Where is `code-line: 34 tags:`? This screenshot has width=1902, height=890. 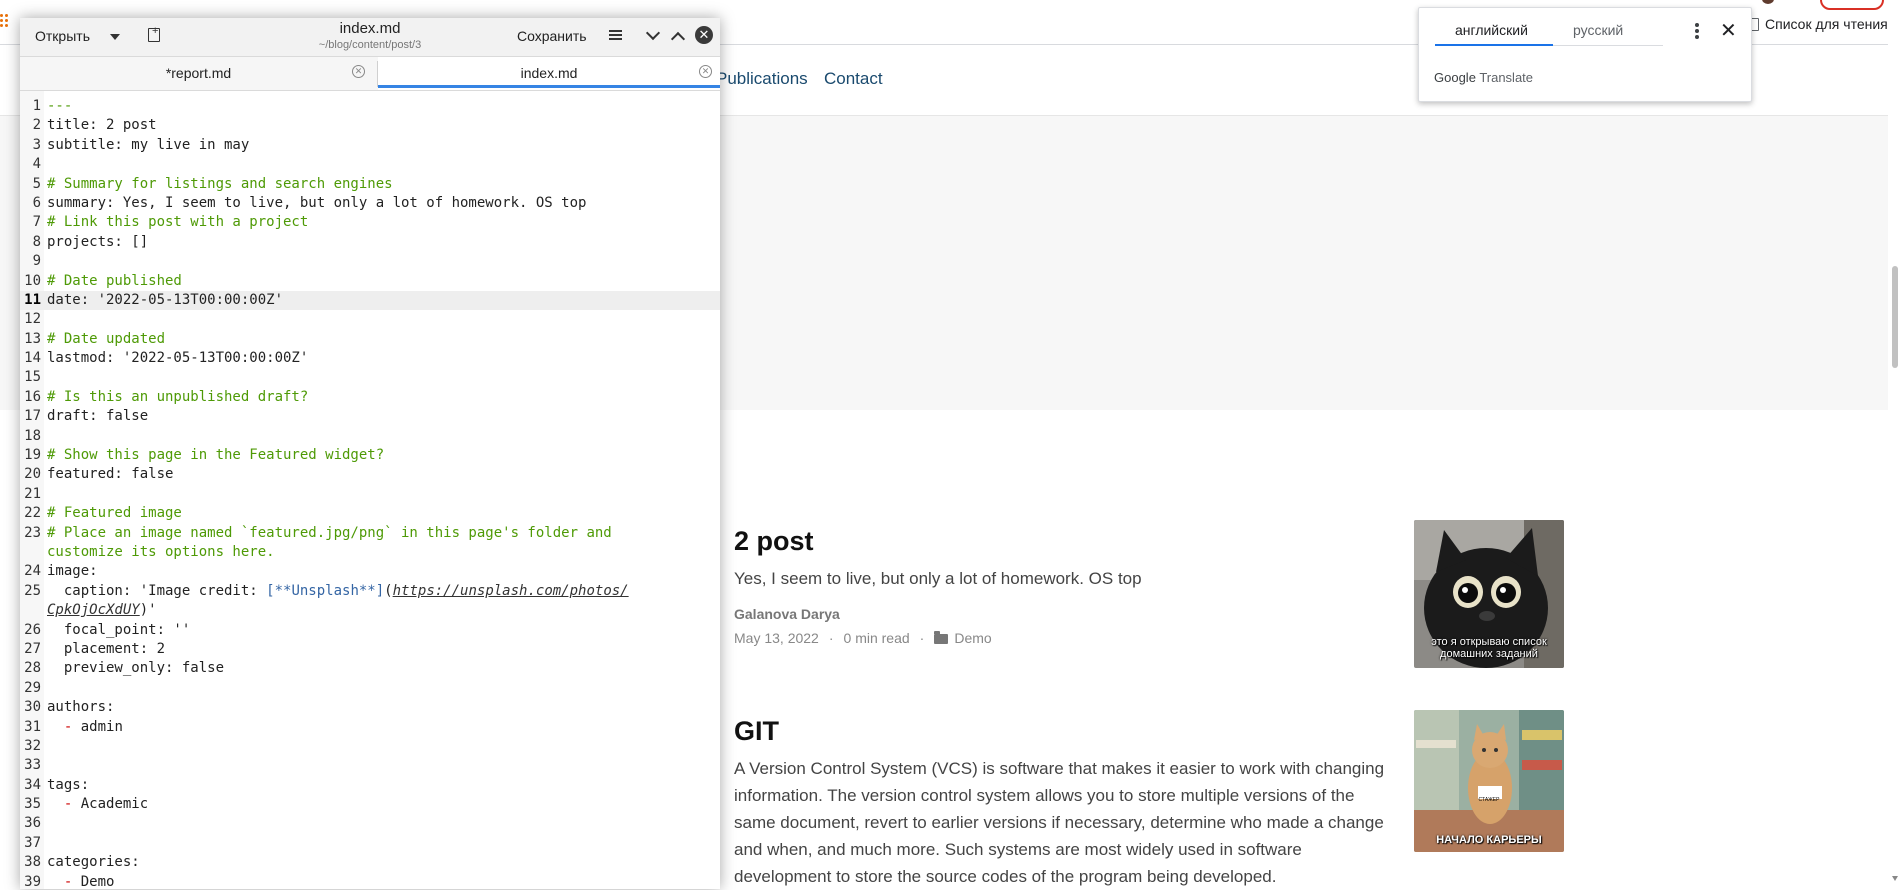
code-line: 34 tags: is located at coordinates (370, 785).